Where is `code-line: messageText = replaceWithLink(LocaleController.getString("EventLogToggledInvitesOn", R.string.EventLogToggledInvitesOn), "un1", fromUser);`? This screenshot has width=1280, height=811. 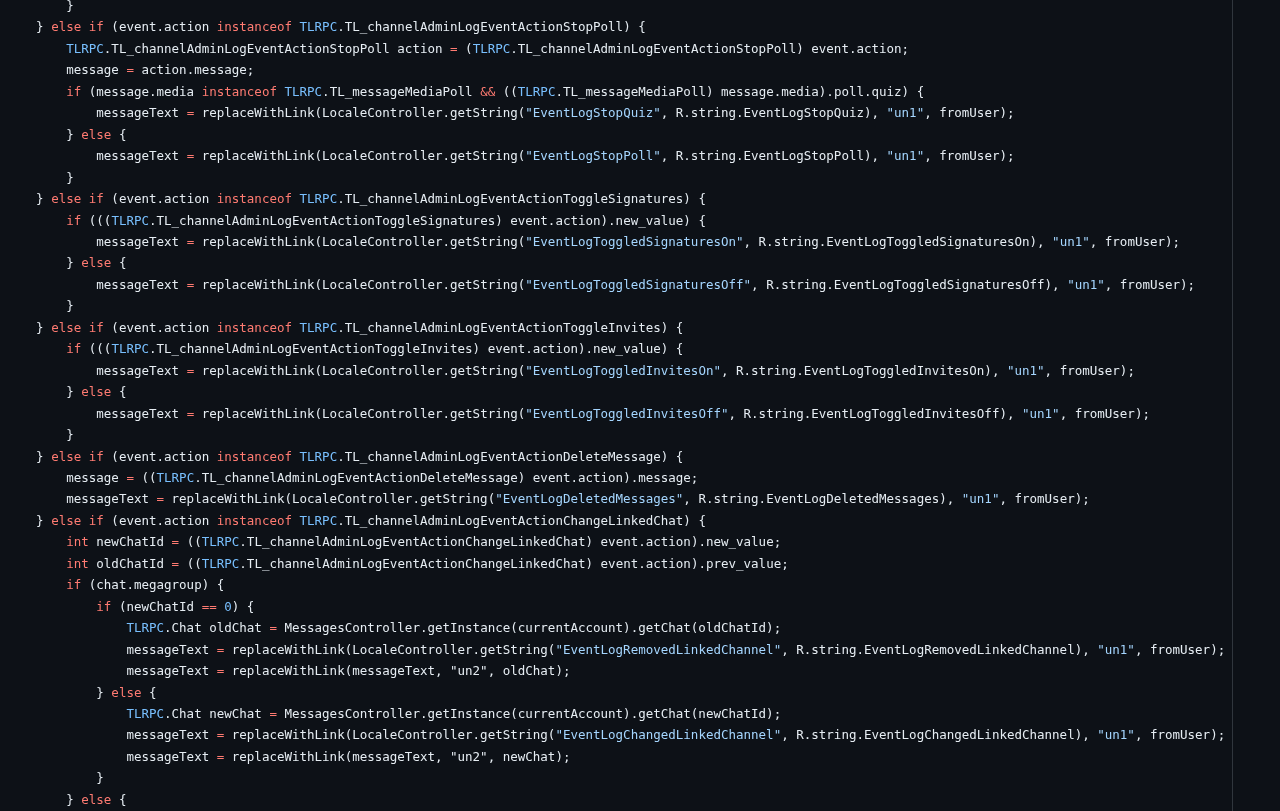 code-line: messageText = replaceWithLink(LocaleController.getString("EventLogToggledInvitesOn", R.string.EventLogToggledInvitesOn), "un1", fromUser); is located at coordinates (615, 370).